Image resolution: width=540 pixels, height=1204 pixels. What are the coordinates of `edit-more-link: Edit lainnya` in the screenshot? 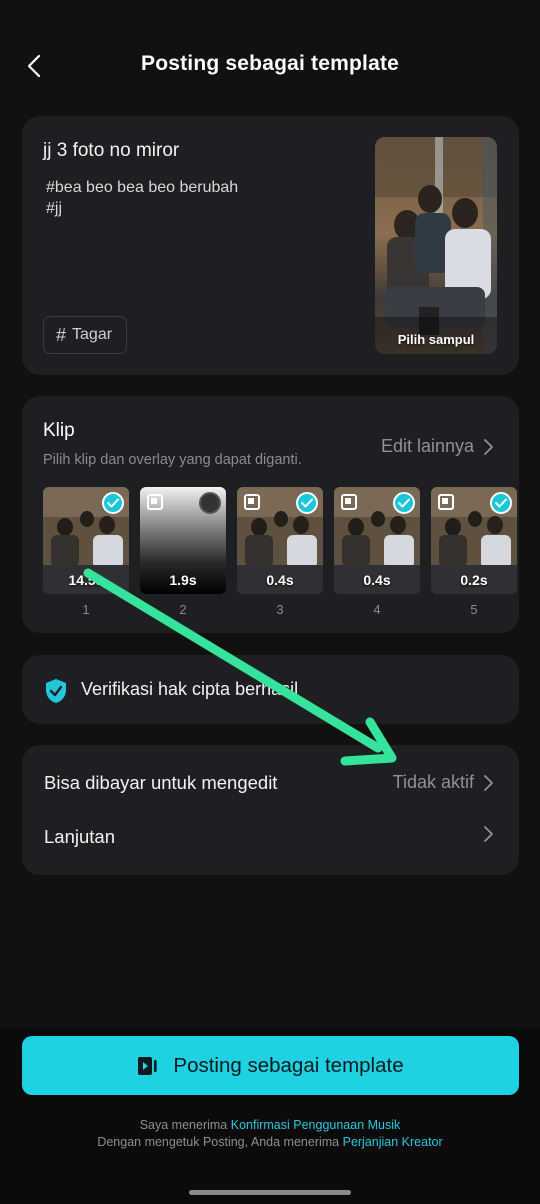 It's located at (437, 446).